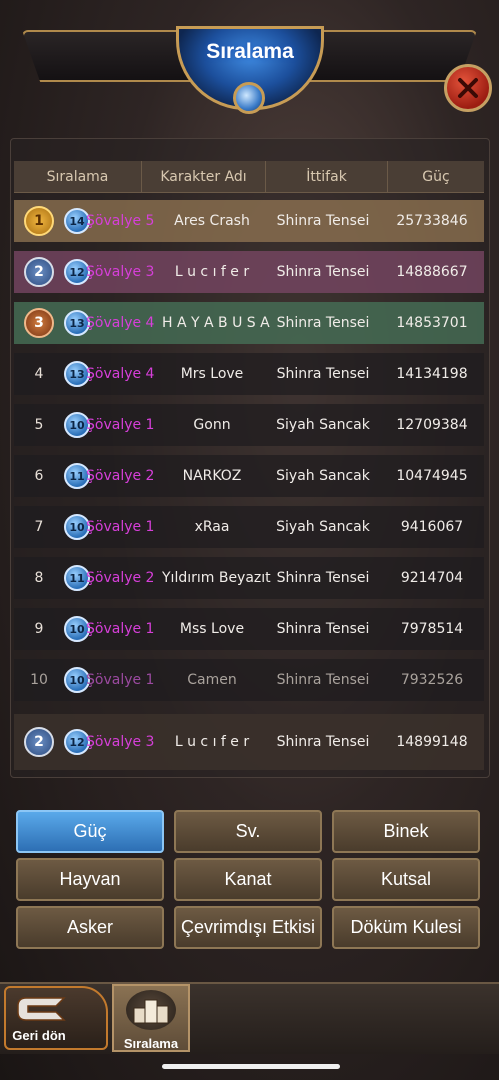 The height and width of the screenshot is (1080, 499). I want to click on category-pet-button: Hayvan, so click(90, 879).